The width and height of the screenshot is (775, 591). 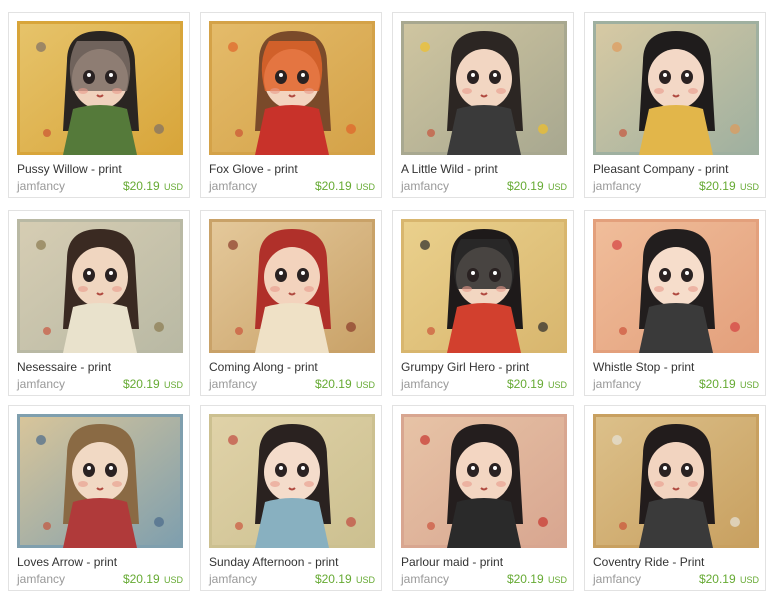 I want to click on listing-title: Nesessaire - print, so click(x=100, y=367).